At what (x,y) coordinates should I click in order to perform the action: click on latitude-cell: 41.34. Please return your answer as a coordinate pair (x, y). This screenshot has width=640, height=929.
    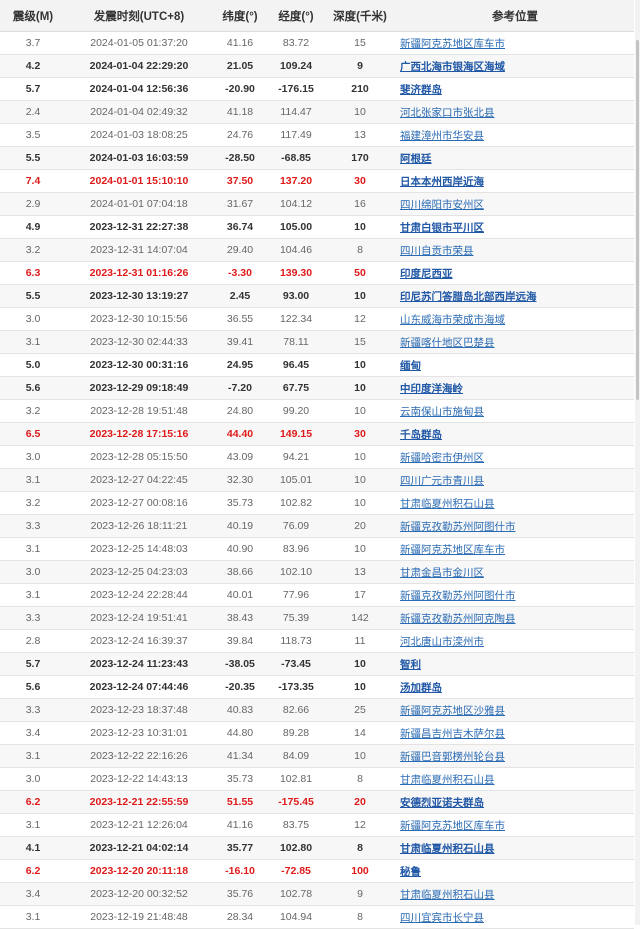
    Looking at the image, I should click on (240, 756).